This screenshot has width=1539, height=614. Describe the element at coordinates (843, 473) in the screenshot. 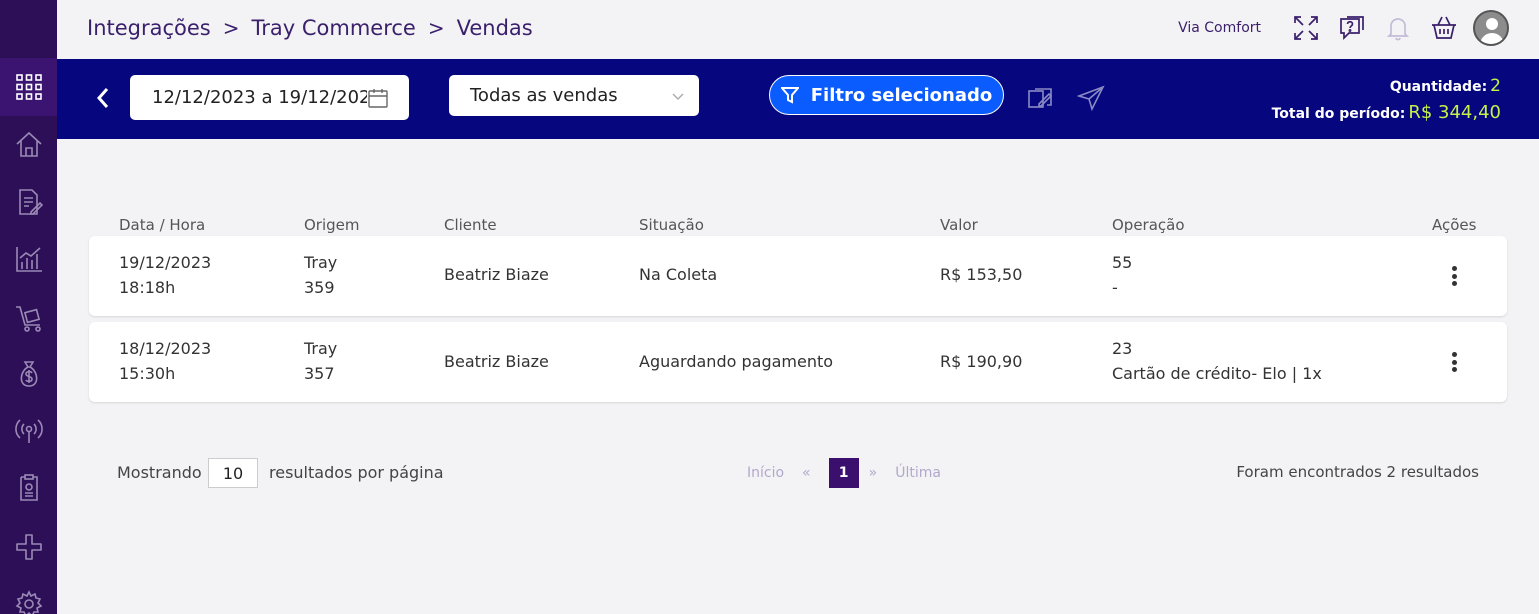

I see `page-current: 1` at that location.